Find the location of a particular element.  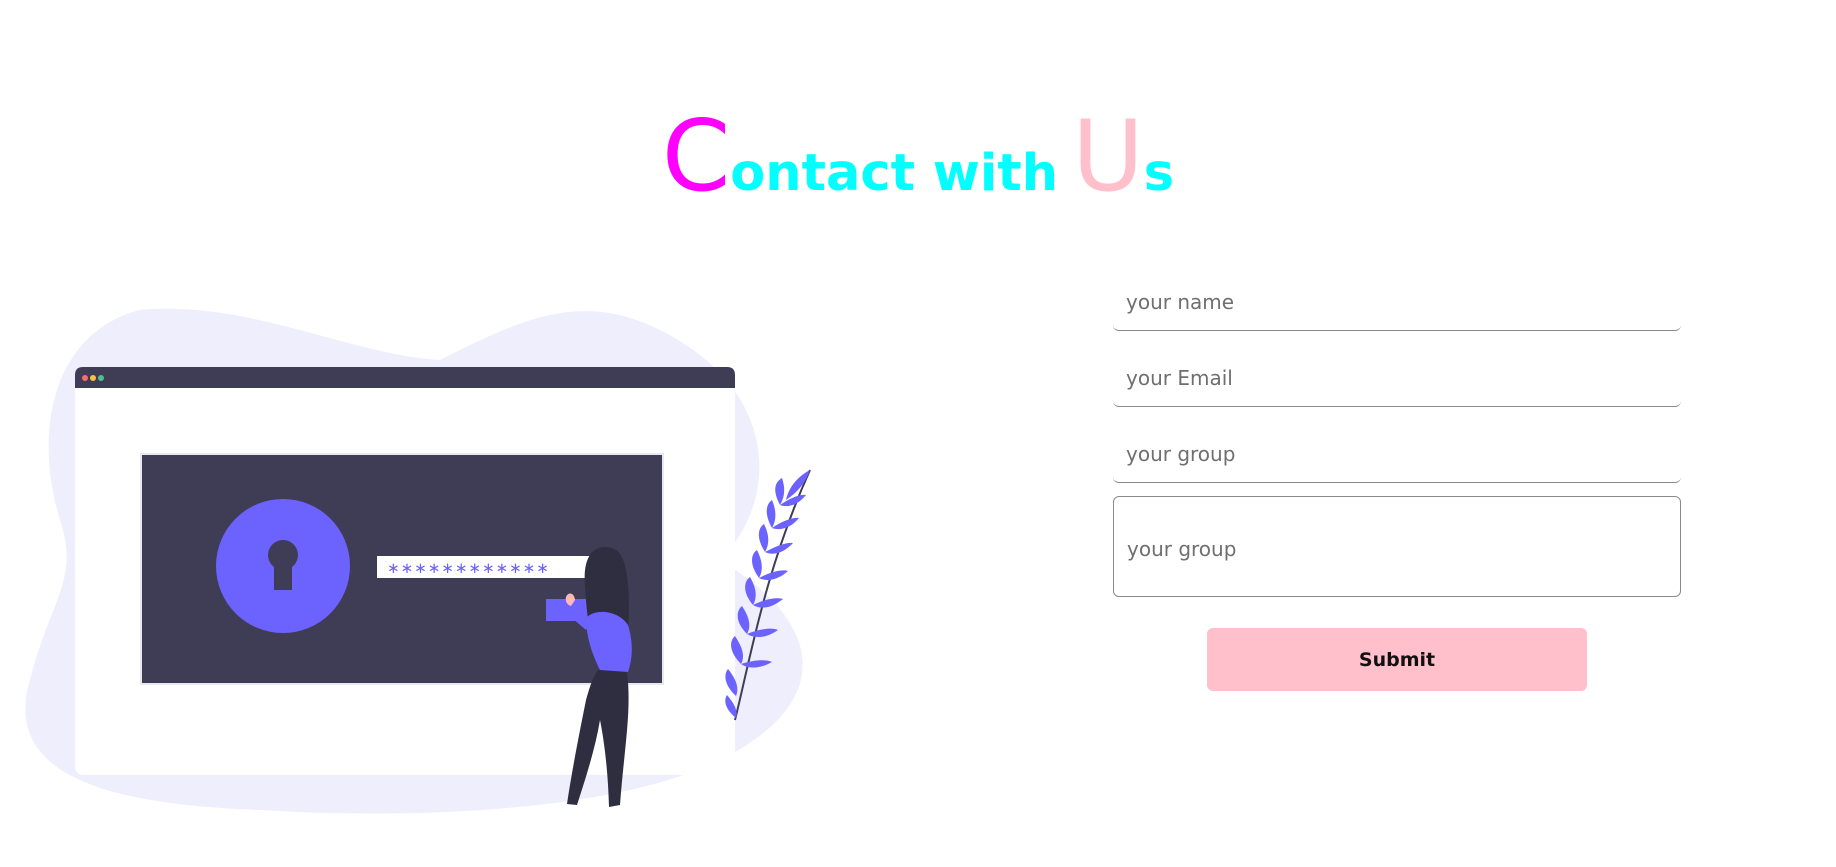

window-dot-green-icon is located at coordinates (101, 378).